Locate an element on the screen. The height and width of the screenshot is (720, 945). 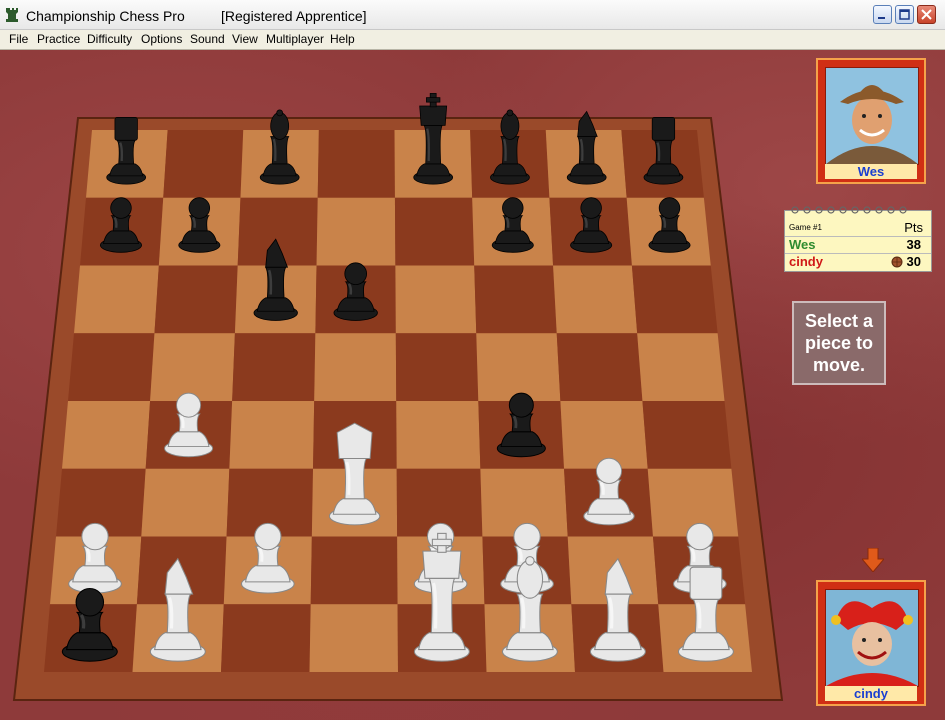
game-label: Game #1 is located at coordinates (805, 227).